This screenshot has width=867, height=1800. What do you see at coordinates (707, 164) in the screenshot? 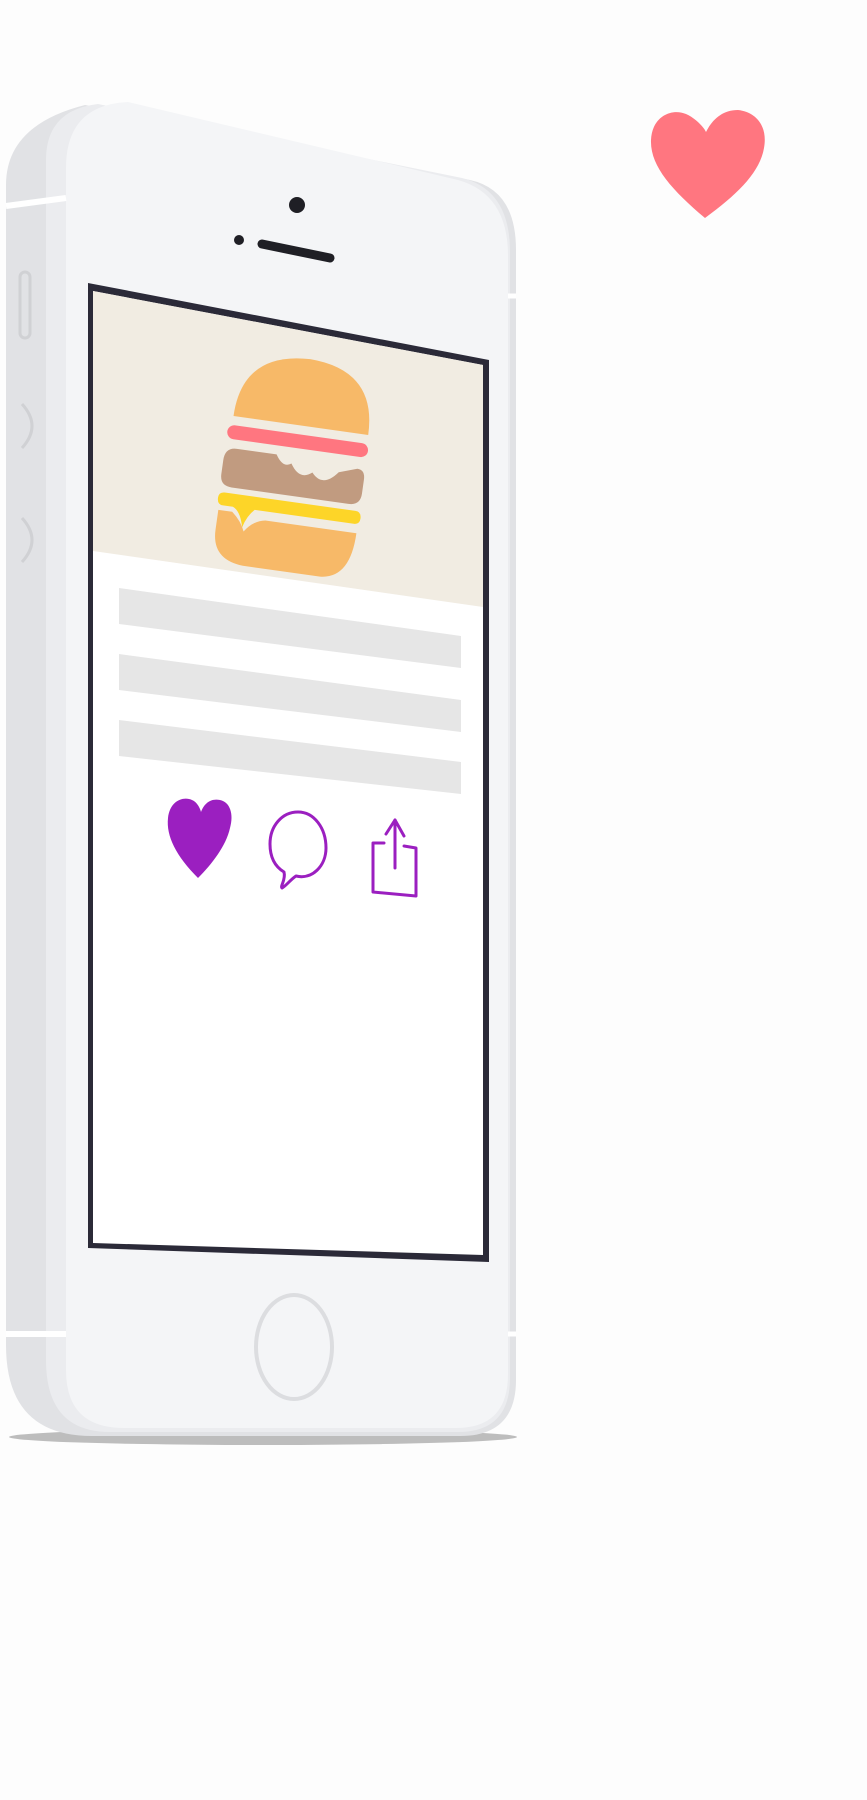
I see `heart-icon` at bounding box center [707, 164].